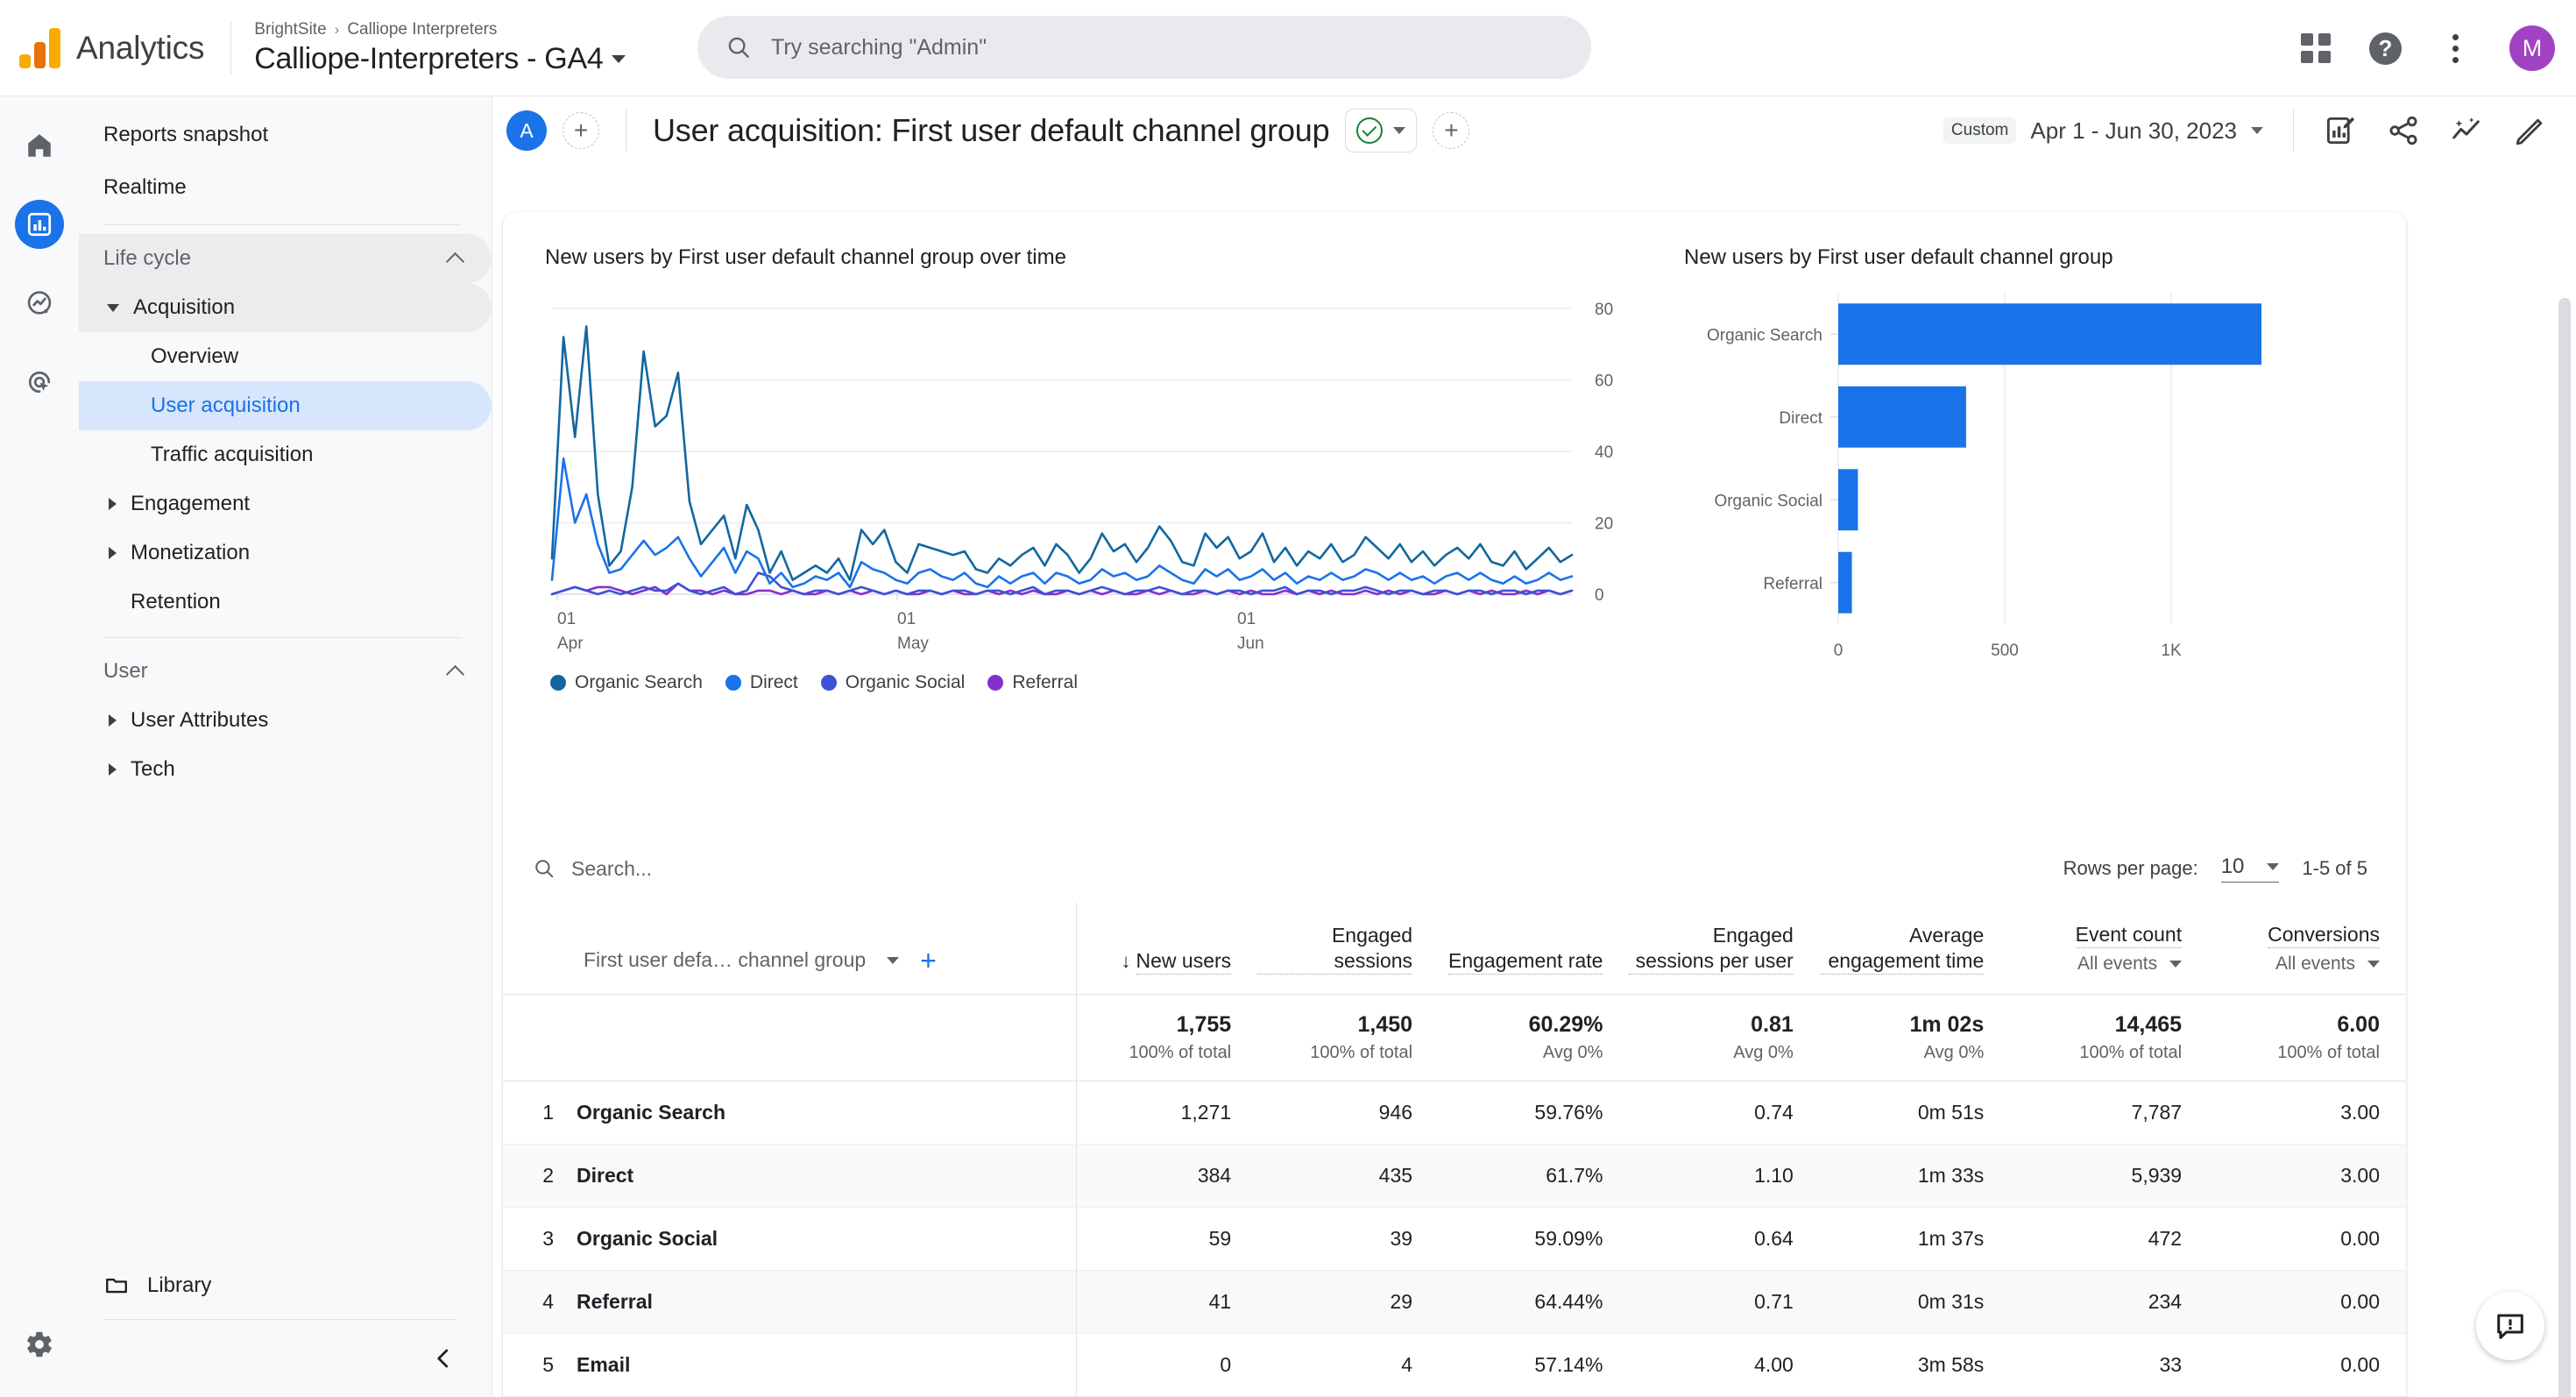 The image size is (2576, 1397). What do you see at coordinates (2109, 1239) in the screenshot?
I see `row-metric-cell: 472` at bounding box center [2109, 1239].